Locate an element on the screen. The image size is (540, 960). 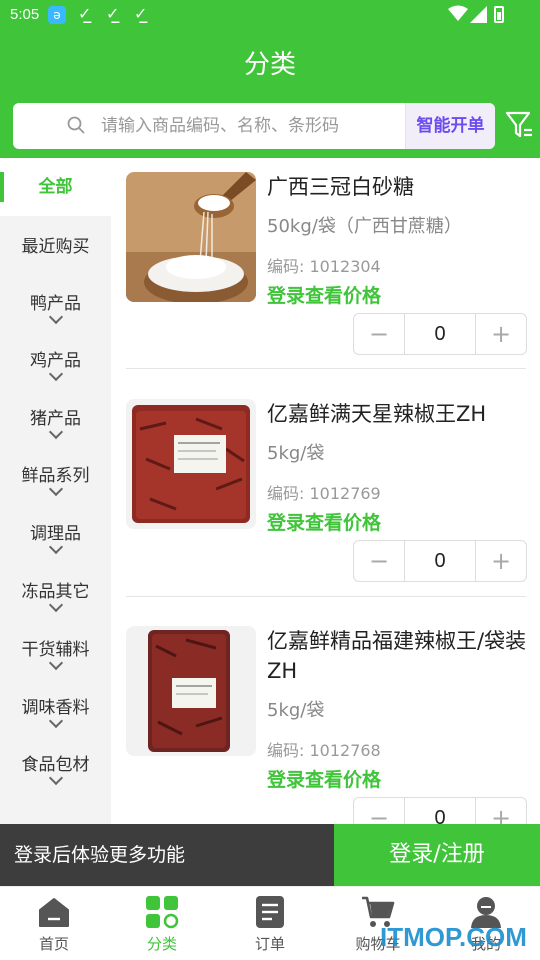
search-bar: 请输入商品编码、名称、条形码 智能开单 is located at coordinates (254, 126).